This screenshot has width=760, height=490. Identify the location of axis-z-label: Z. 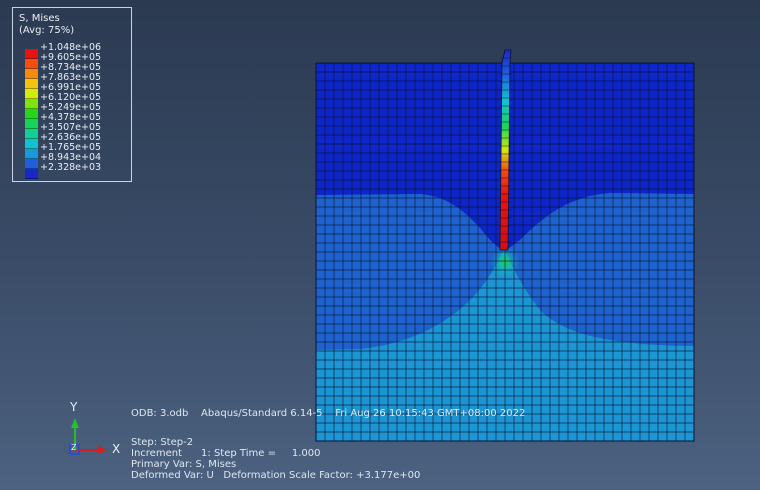
(74, 447).